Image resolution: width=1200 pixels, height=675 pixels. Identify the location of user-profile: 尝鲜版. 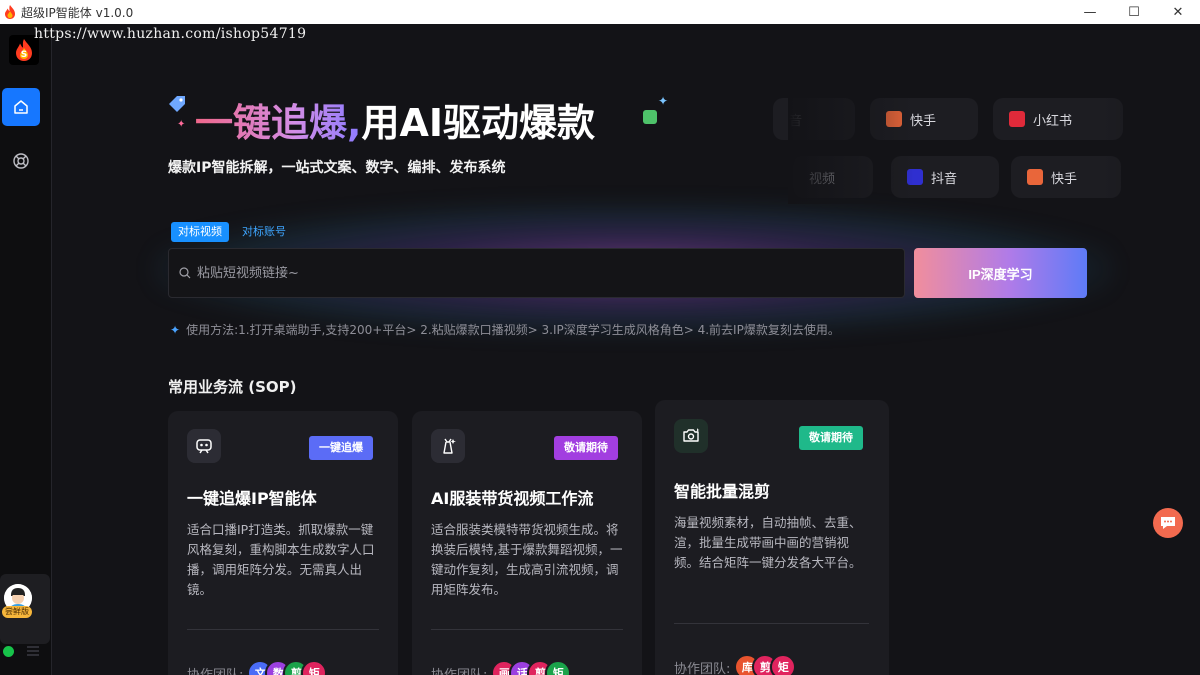
(25, 609).